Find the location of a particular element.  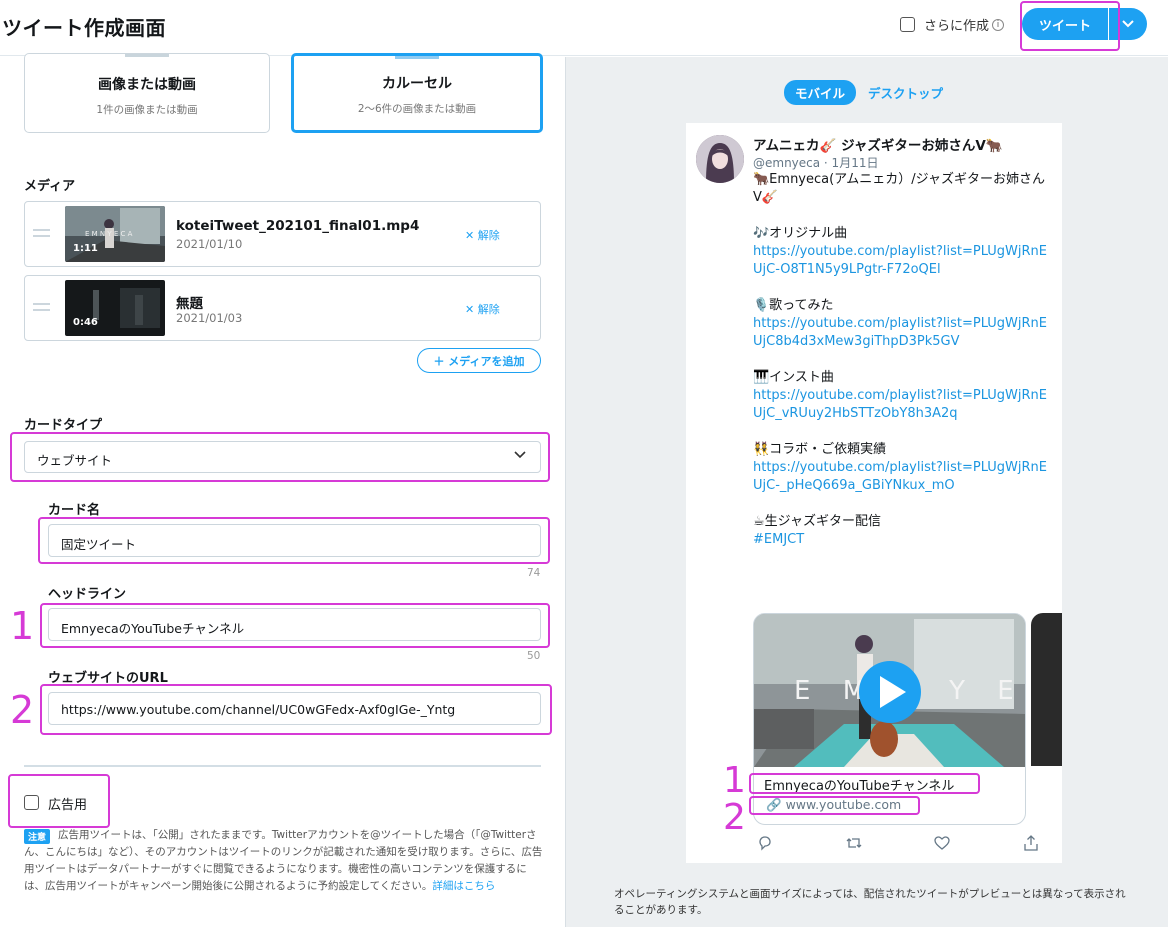

section-heading: 👯コラボ・ご依頼実績 is located at coordinates (820, 449).